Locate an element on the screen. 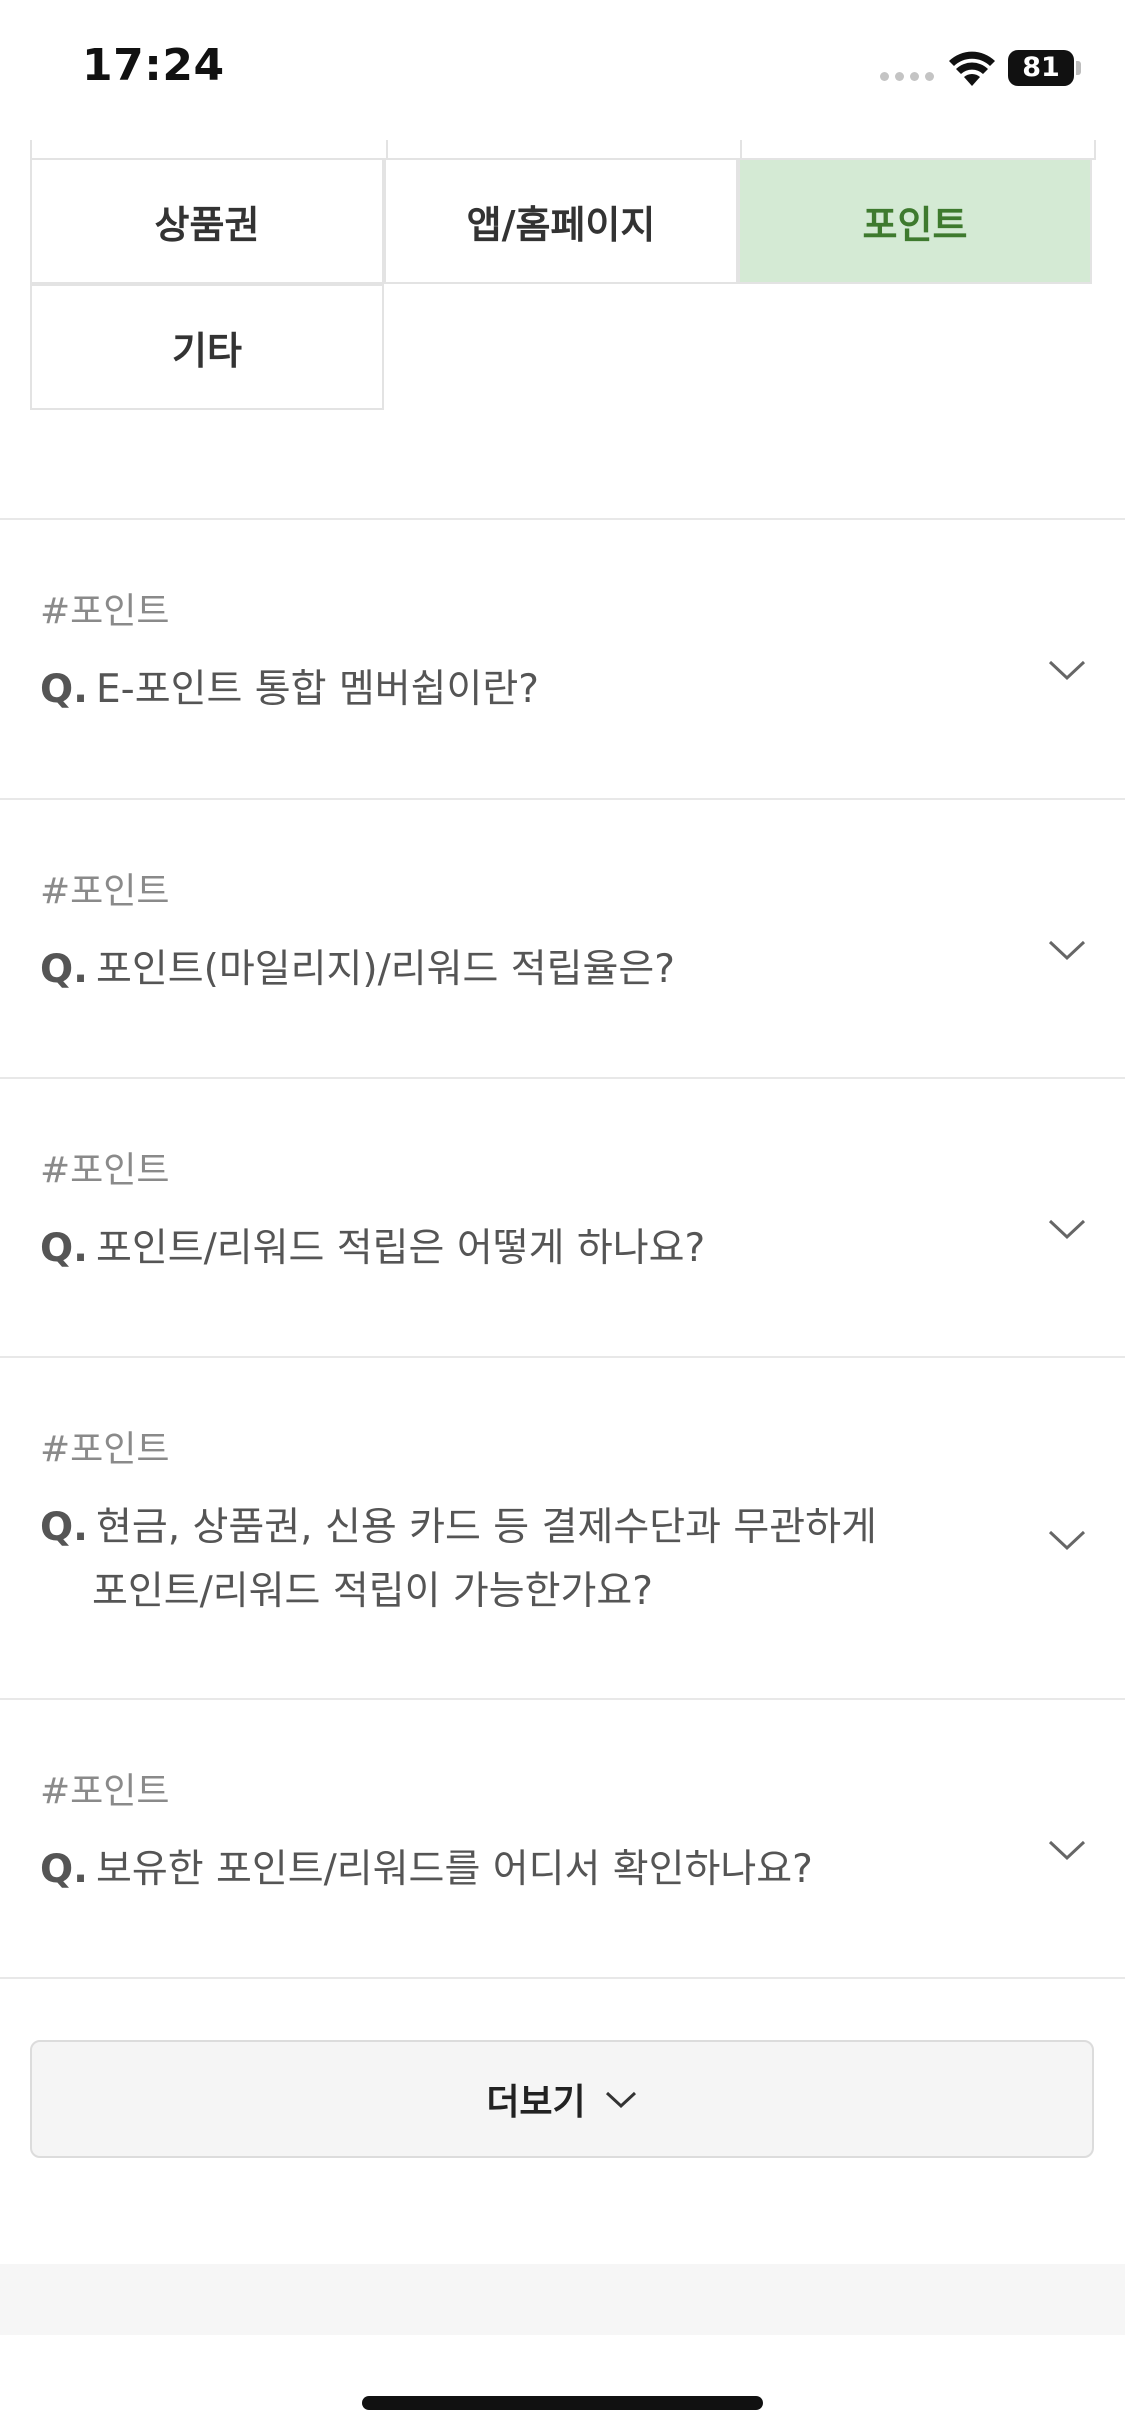  faq-item: #포인트 Q. 보유한 포인트/리워드를 어디서 확인하나요? is located at coordinates (562, 1839).